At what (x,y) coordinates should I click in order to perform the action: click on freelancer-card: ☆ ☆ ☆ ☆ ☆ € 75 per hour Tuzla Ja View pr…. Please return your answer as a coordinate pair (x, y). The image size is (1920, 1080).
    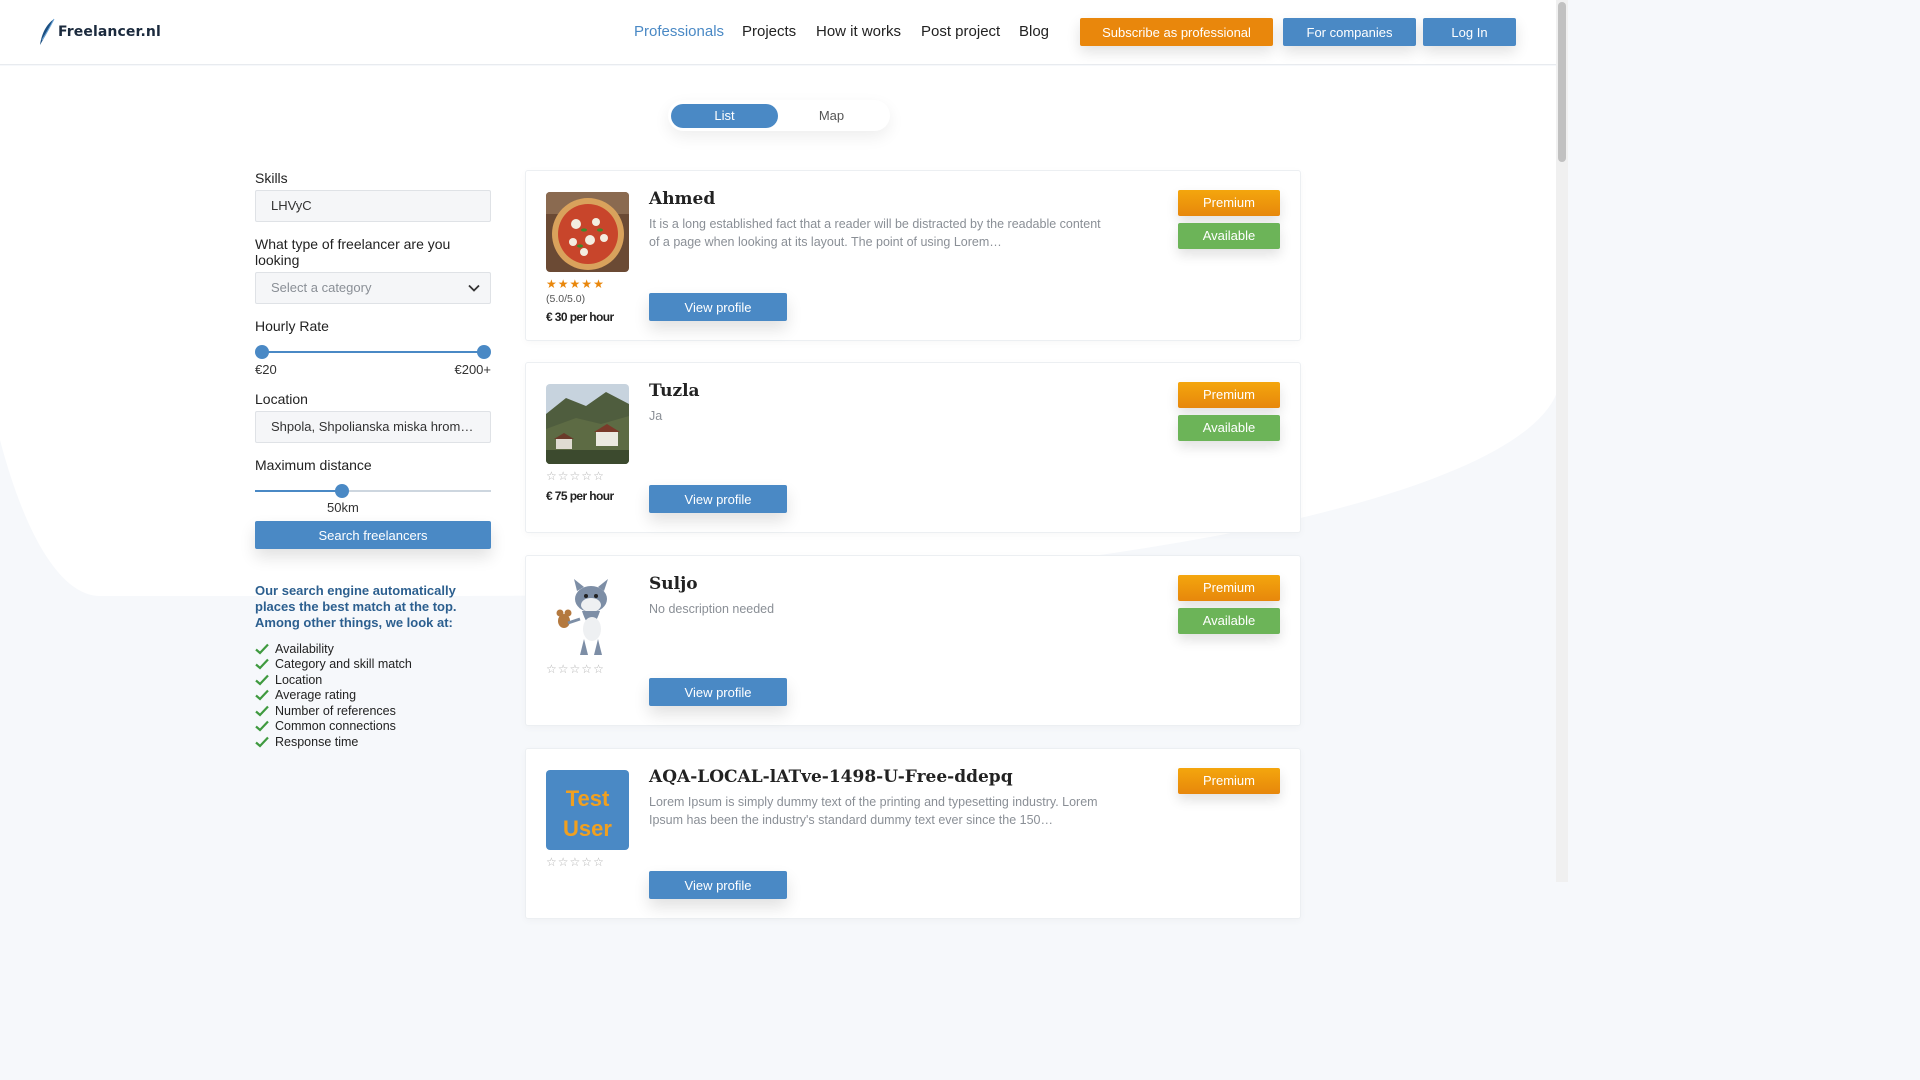
    Looking at the image, I should click on (913, 447).